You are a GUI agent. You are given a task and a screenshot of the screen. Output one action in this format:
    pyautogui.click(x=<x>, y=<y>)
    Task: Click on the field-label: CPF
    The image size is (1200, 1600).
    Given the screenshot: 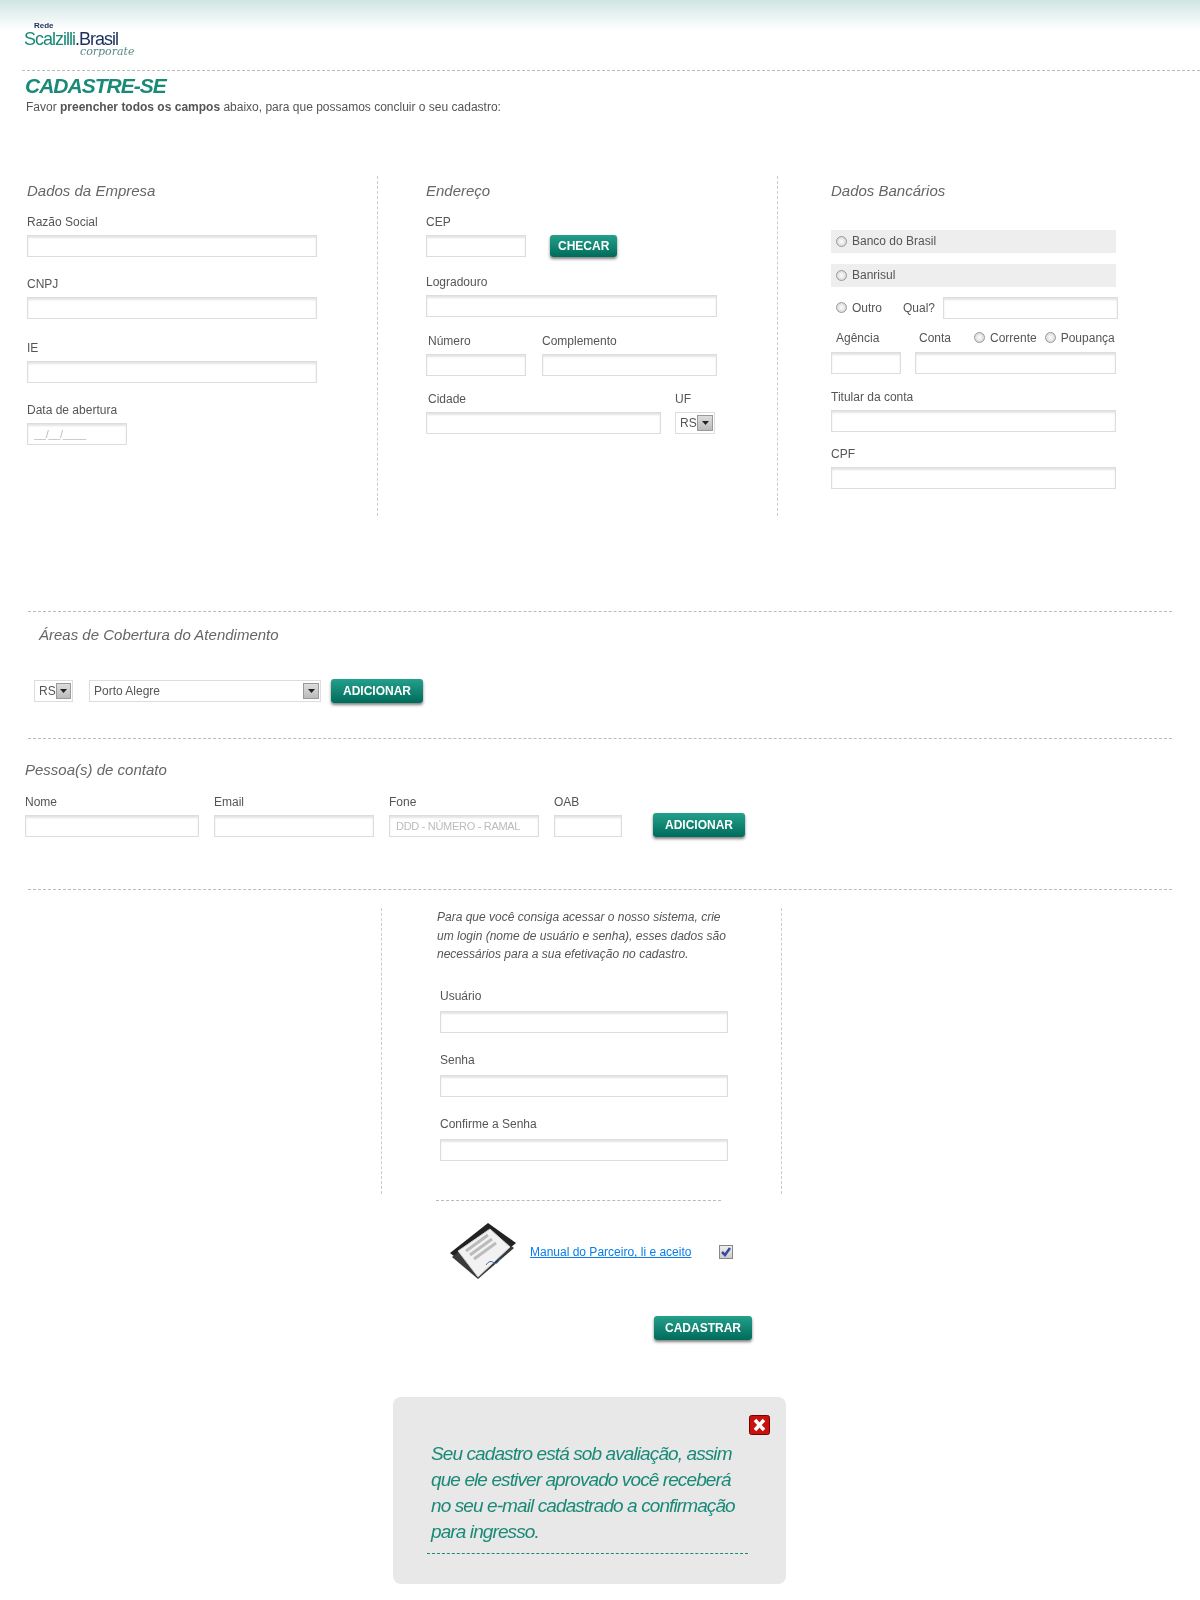 What is the action you would take?
    pyautogui.click(x=843, y=454)
    